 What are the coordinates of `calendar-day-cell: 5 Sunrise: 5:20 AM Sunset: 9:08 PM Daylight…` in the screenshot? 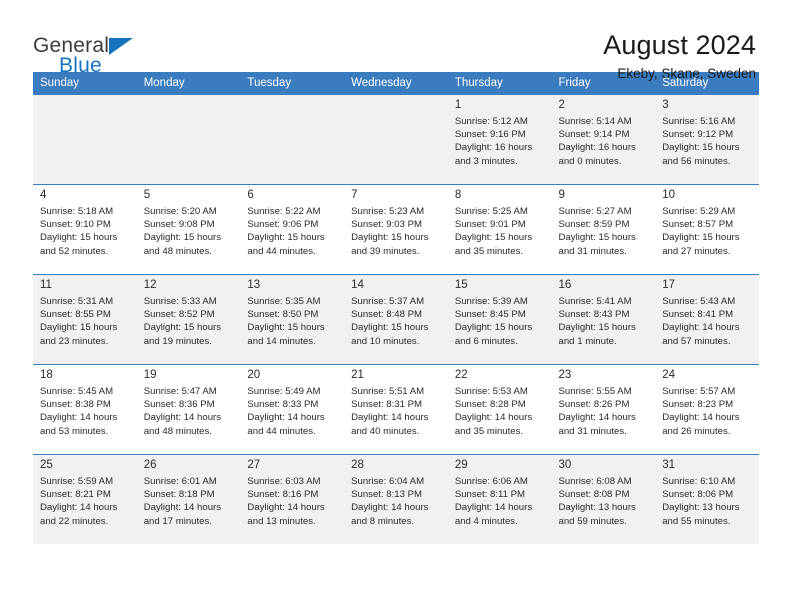 It's located at (188, 229).